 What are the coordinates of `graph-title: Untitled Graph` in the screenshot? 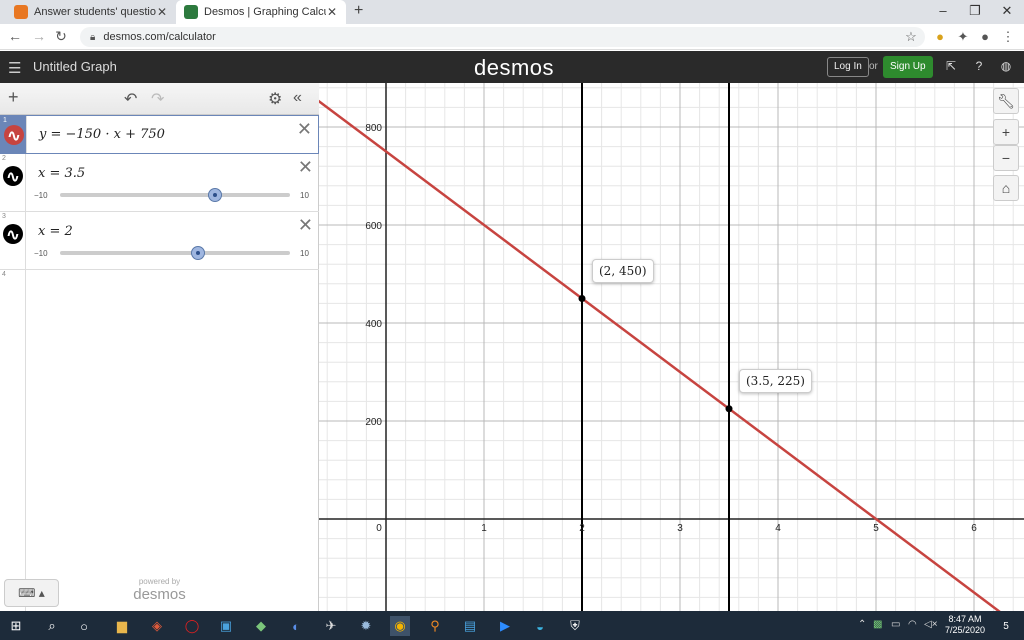 It's located at (75, 66).